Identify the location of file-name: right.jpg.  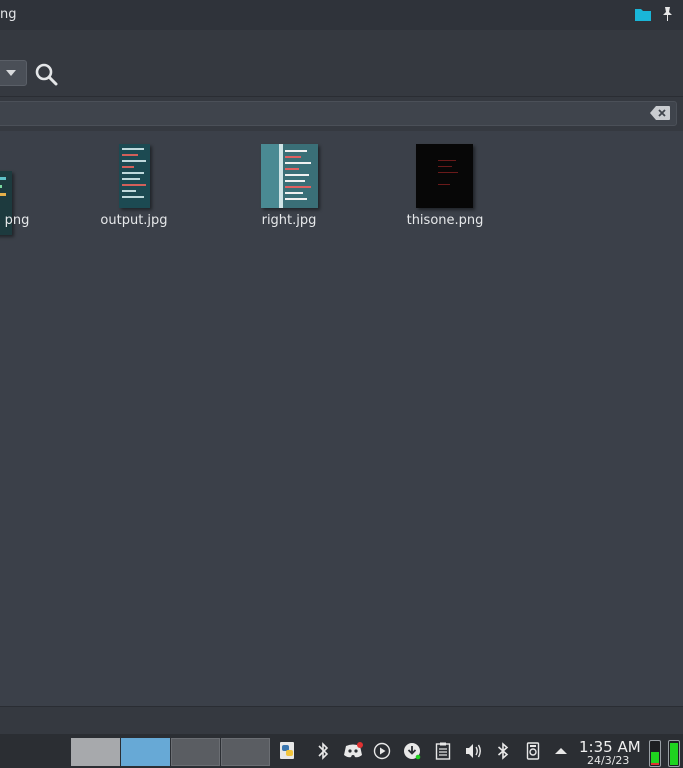
(289, 220).